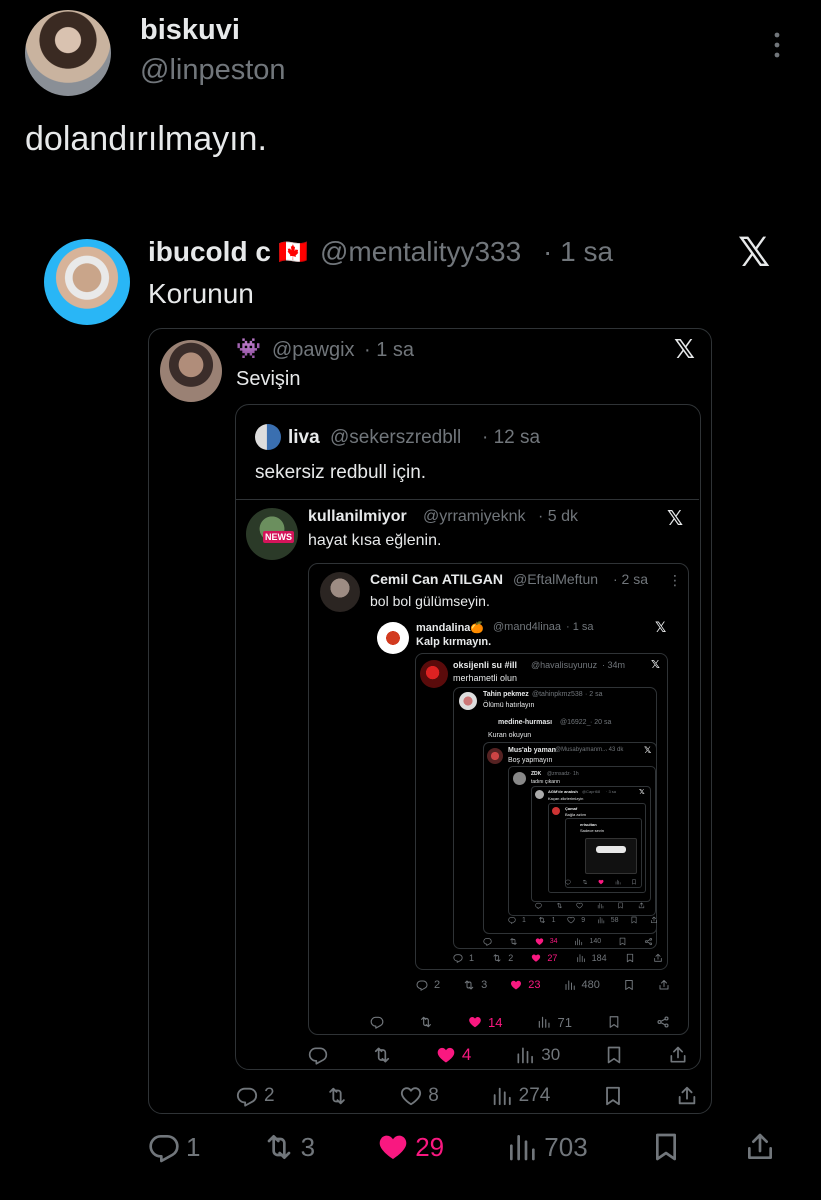 The height and width of the screenshot is (1200, 821). Describe the element at coordinates (190, 30) in the screenshot. I see `author-name: biskuvi` at that location.